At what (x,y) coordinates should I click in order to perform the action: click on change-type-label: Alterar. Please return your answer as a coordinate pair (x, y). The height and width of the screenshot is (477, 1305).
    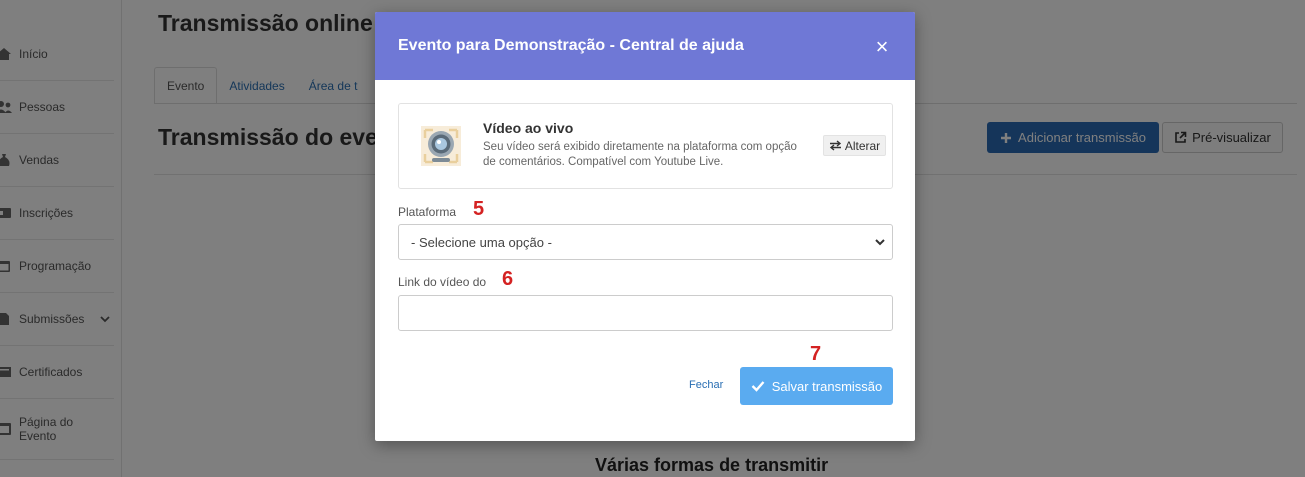
    Looking at the image, I should click on (862, 145).